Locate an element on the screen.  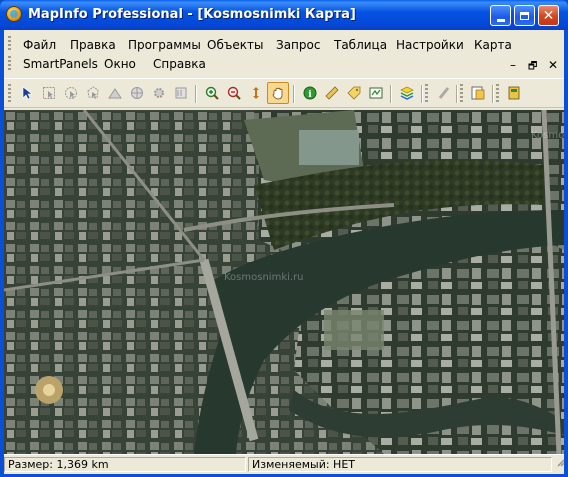
ruler-measure-button is located at coordinates (443, 93).